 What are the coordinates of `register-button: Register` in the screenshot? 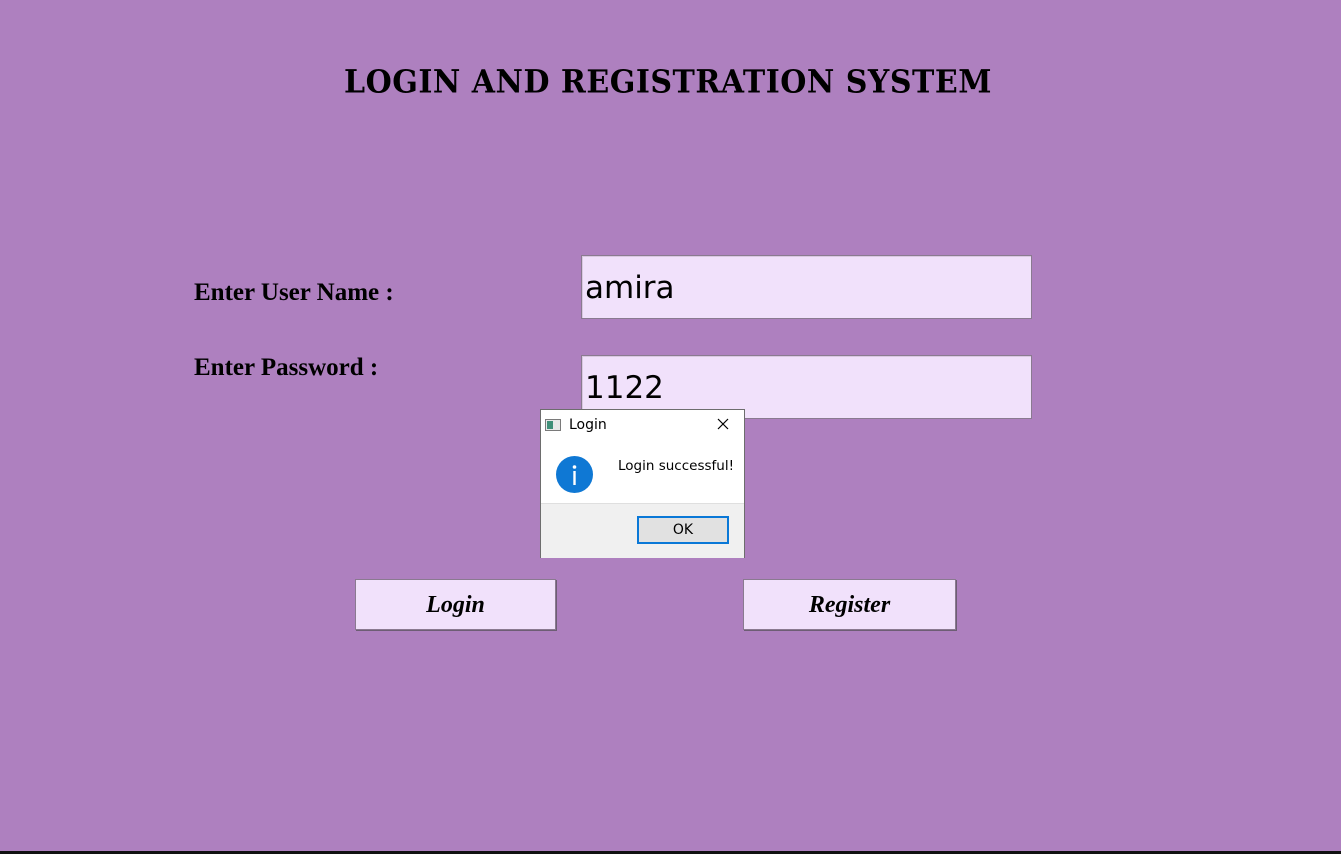 It's located at (849, 604).